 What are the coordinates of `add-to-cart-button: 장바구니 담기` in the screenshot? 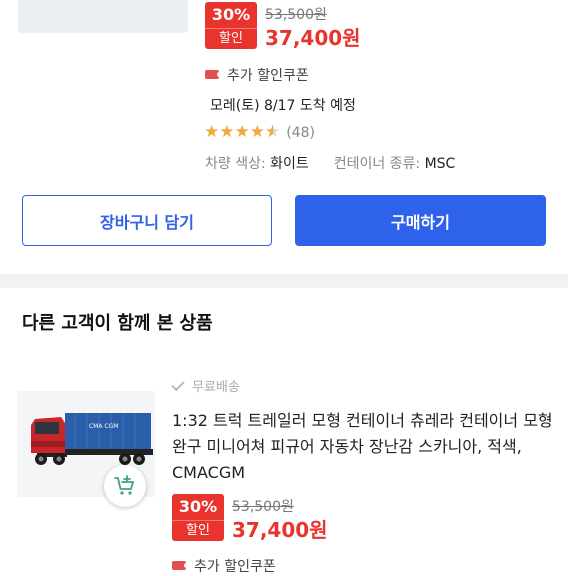 It's located at (147, 220).